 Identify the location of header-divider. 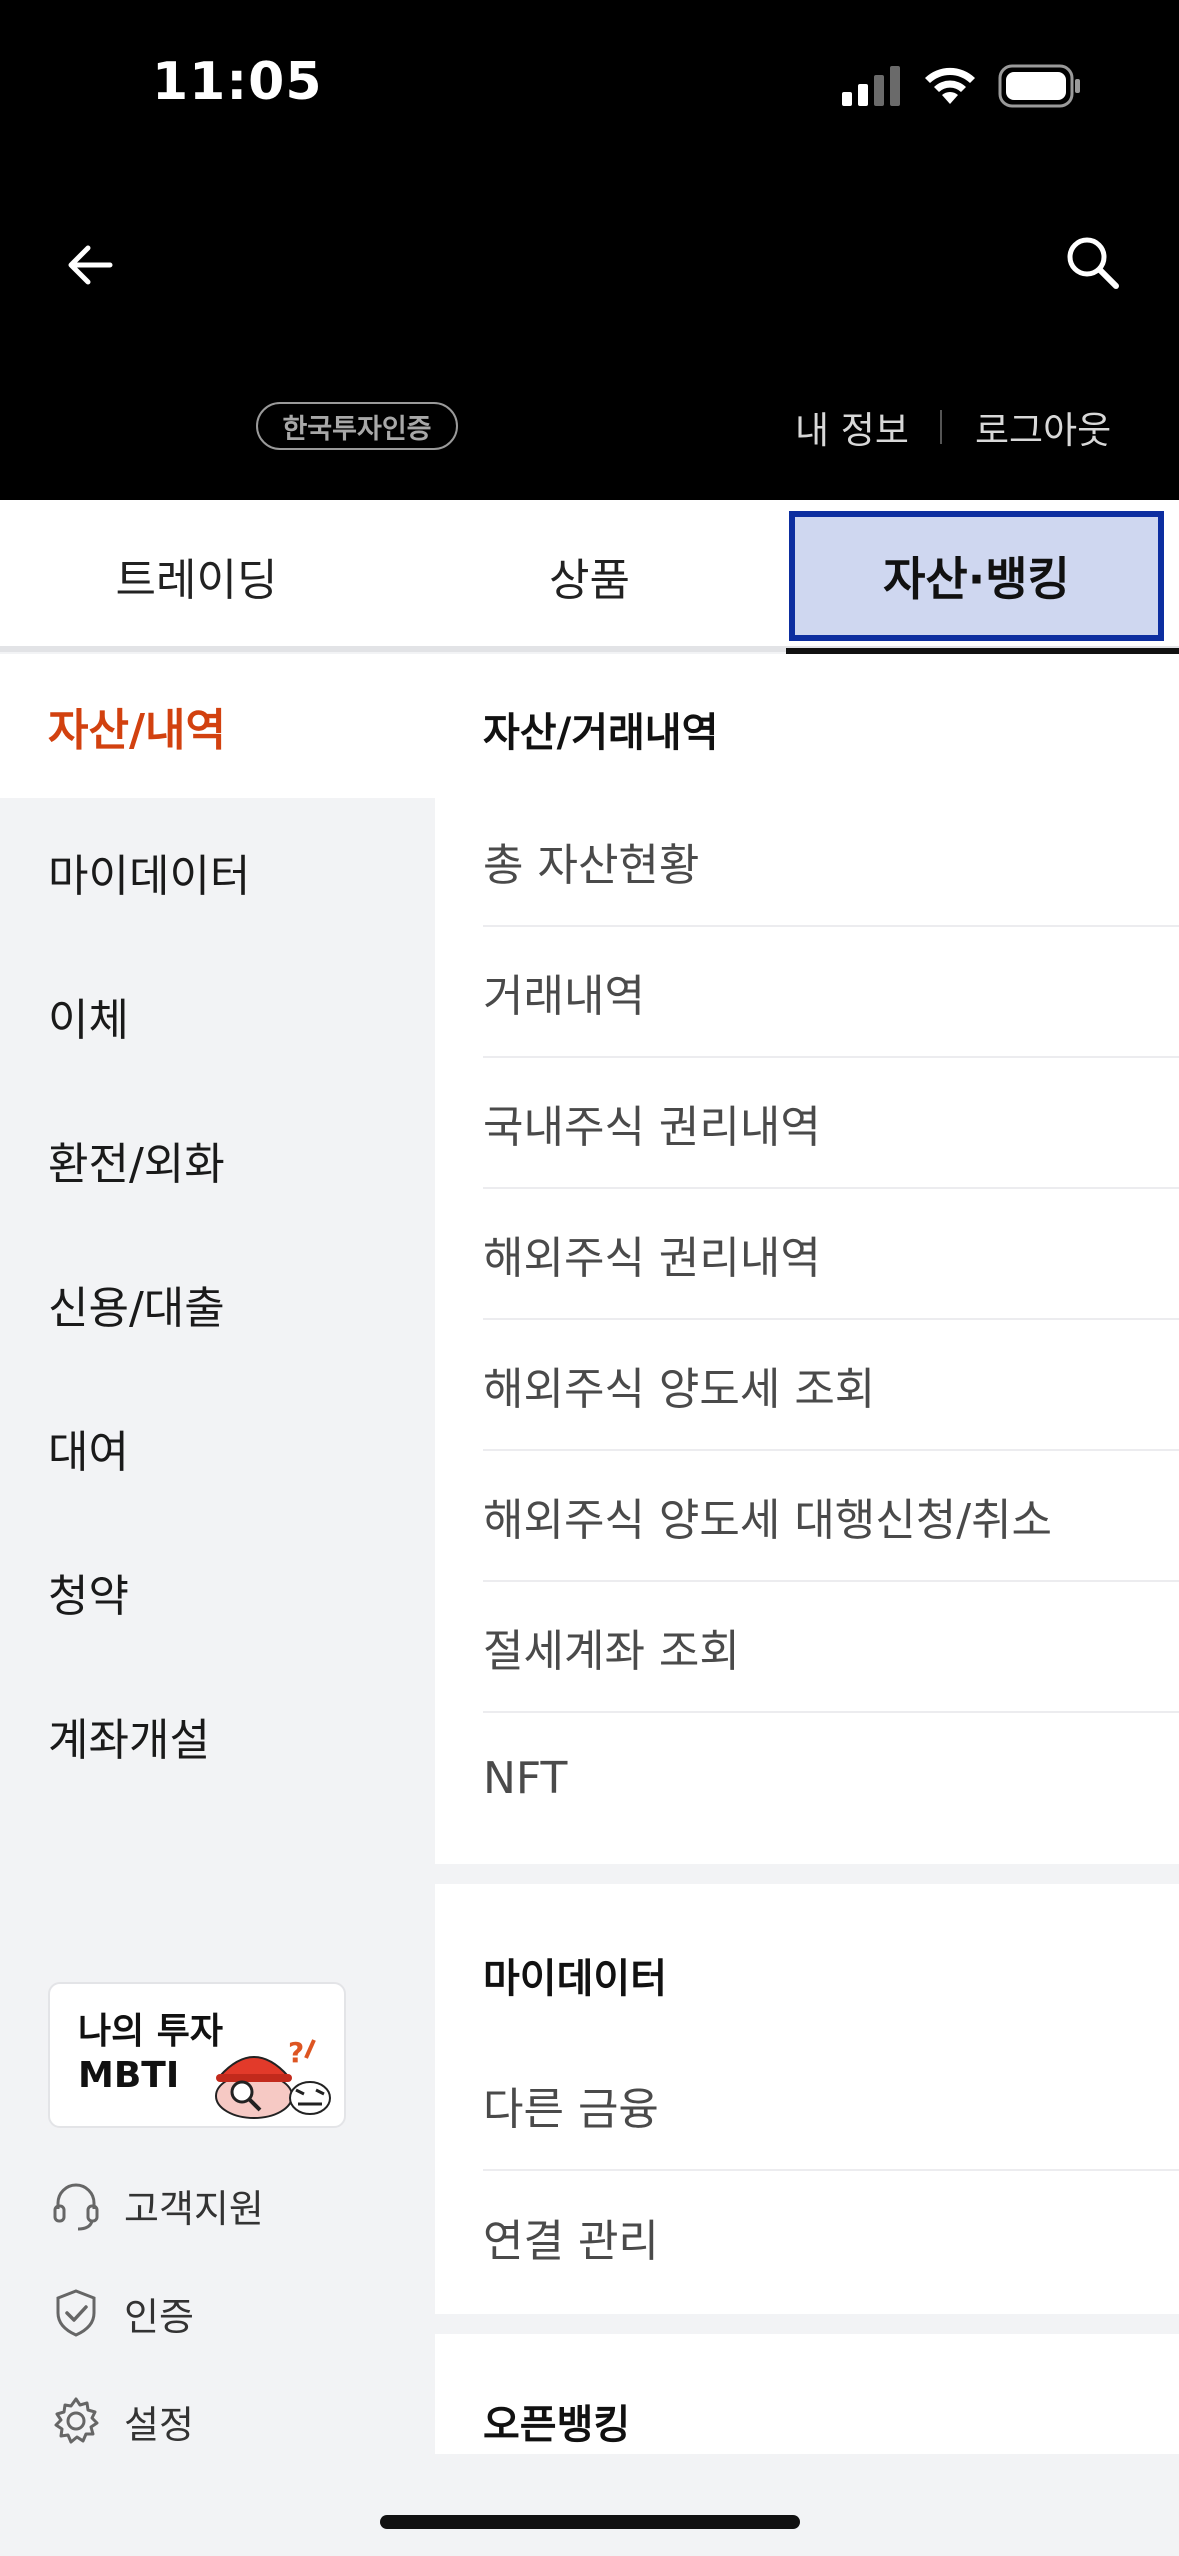
(941, 427).